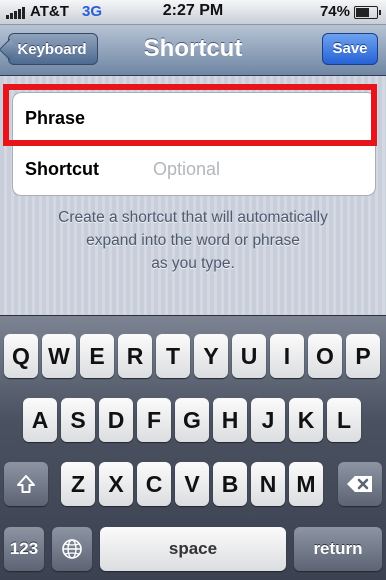 The height and width of the screenshot is (580, 386). Describe the element at coordinates (363, 356) in the screenshot. I see `key-p: P` at that location.